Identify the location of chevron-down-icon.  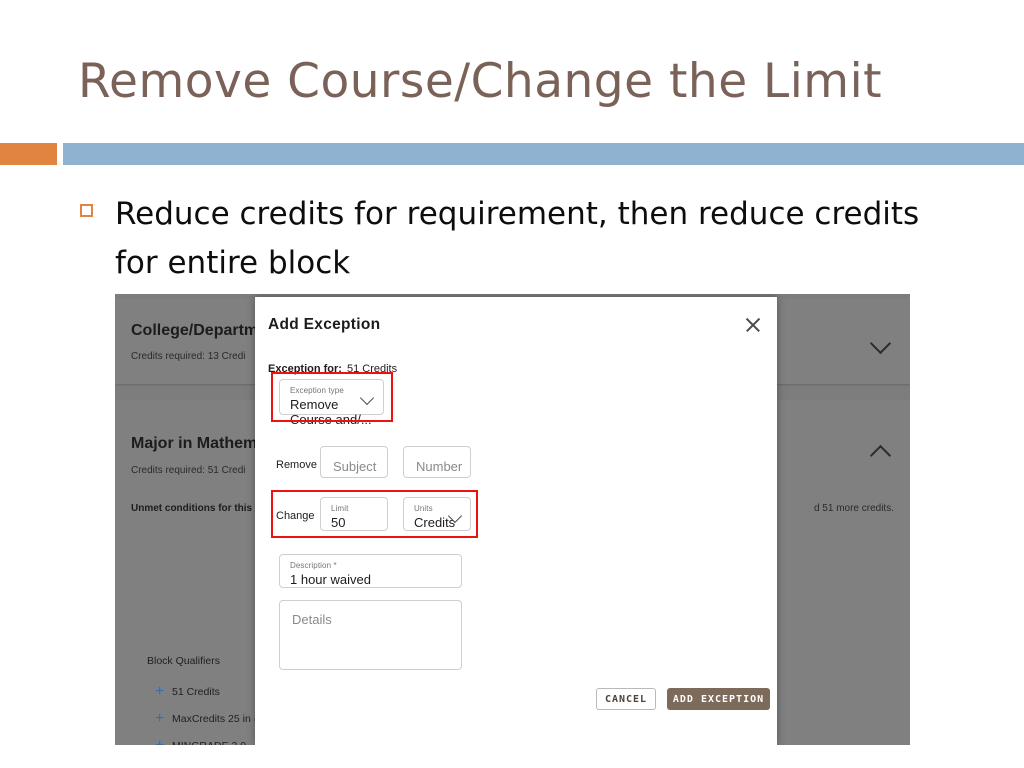
(880, 343).